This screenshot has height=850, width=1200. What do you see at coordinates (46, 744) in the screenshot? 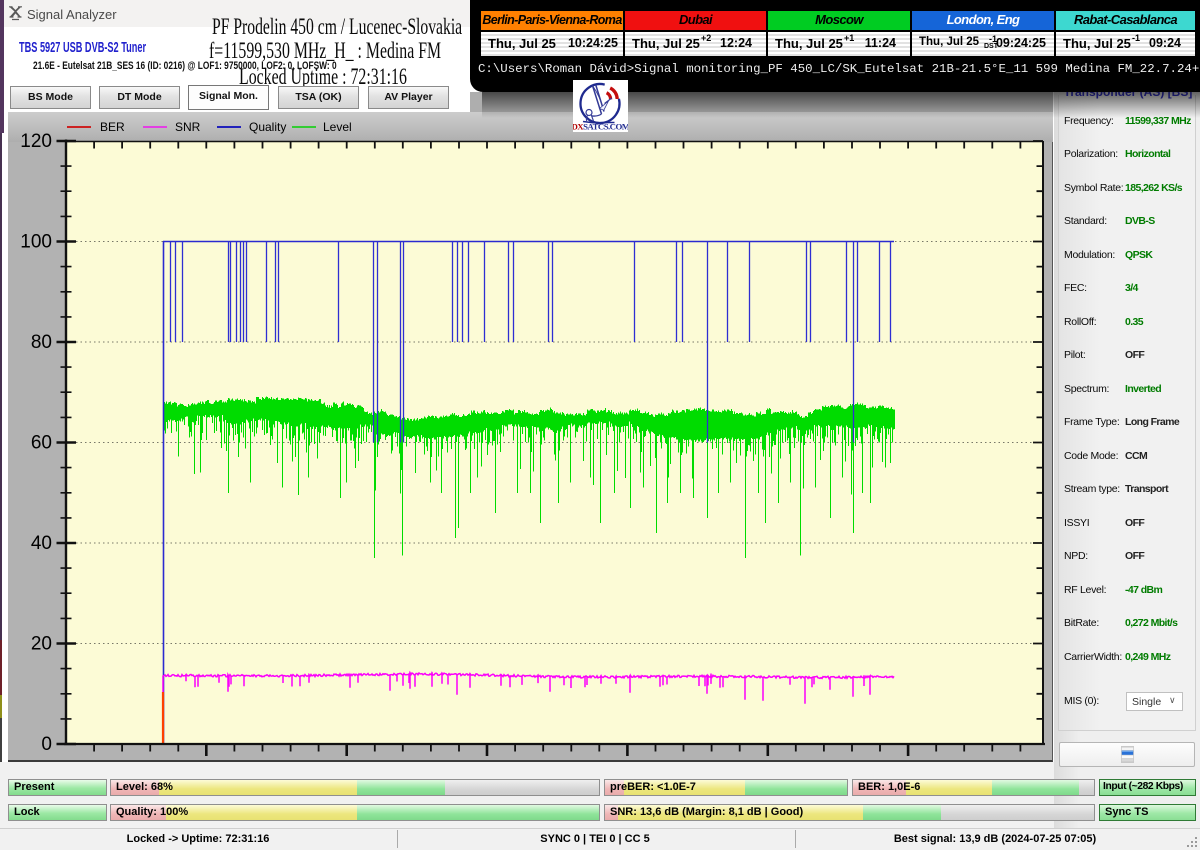
I see `svg-text: 0` at bounding box center [46, 744].